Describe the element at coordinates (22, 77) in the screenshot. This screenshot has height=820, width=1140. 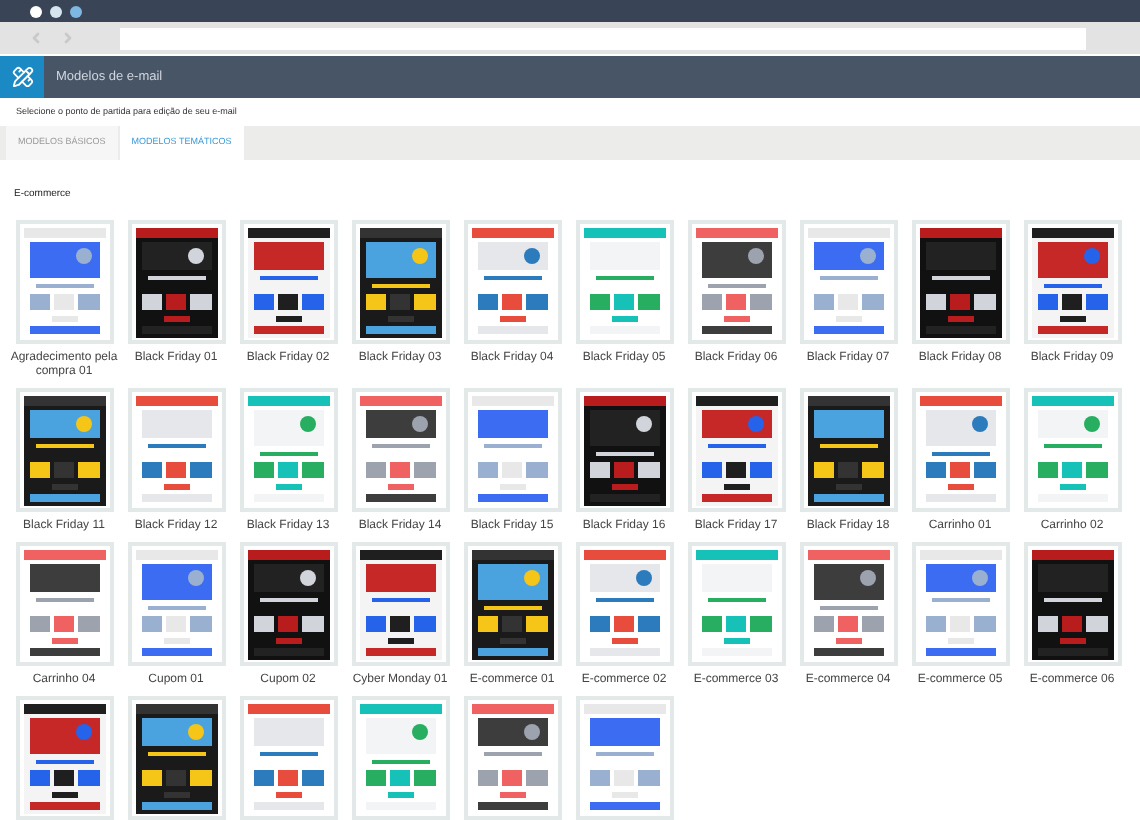
I see `pencil-ruler-icon` at that location.